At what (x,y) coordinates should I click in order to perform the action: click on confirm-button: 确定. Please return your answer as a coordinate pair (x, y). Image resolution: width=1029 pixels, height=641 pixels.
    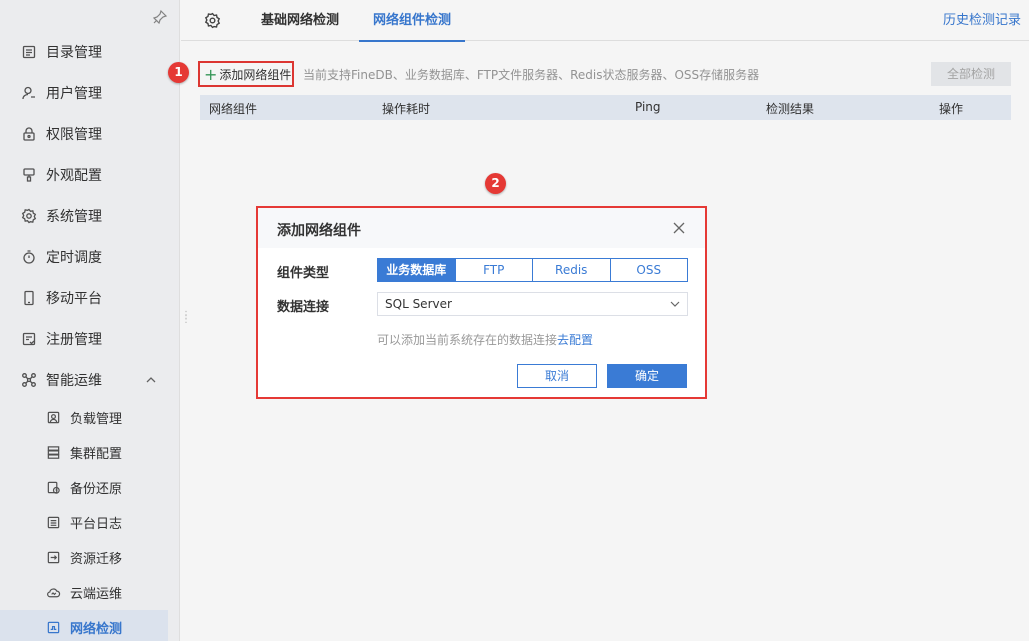
    Looking at the image, I should click on (647, 376).